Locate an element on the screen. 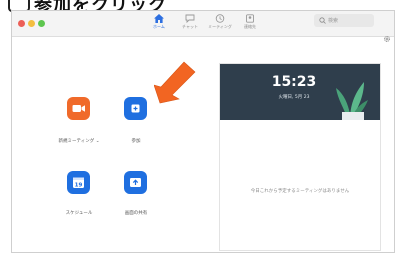  title-bar: ホーム チャット ミーティング 連絡先 検索 is located at coordinates (203, 24).